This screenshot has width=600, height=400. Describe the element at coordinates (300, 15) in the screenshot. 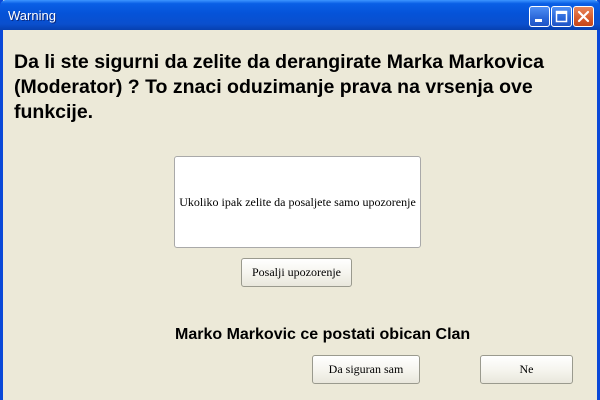

I see `title-bar: Warning` at that location.